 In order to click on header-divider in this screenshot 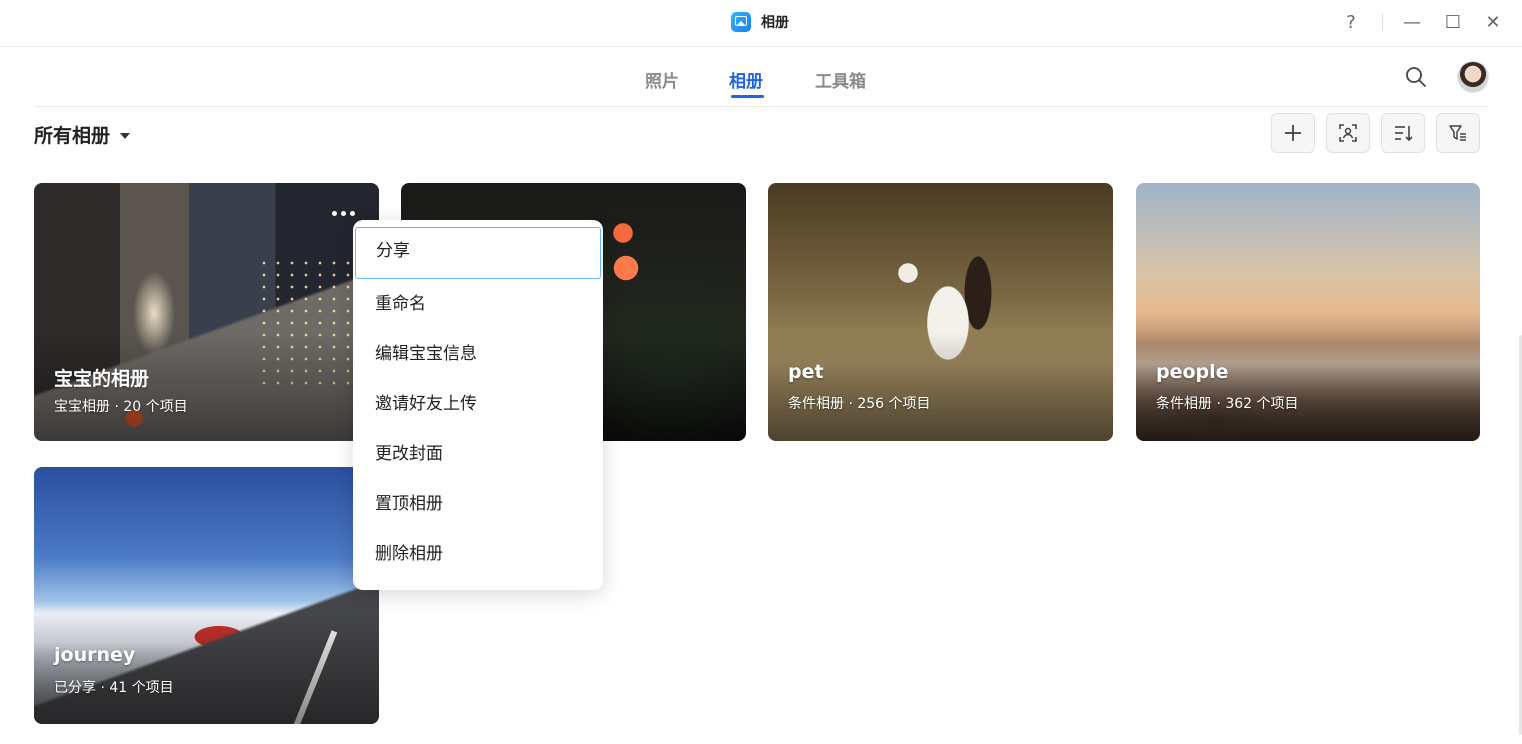, I will do `click(761, 106)`.